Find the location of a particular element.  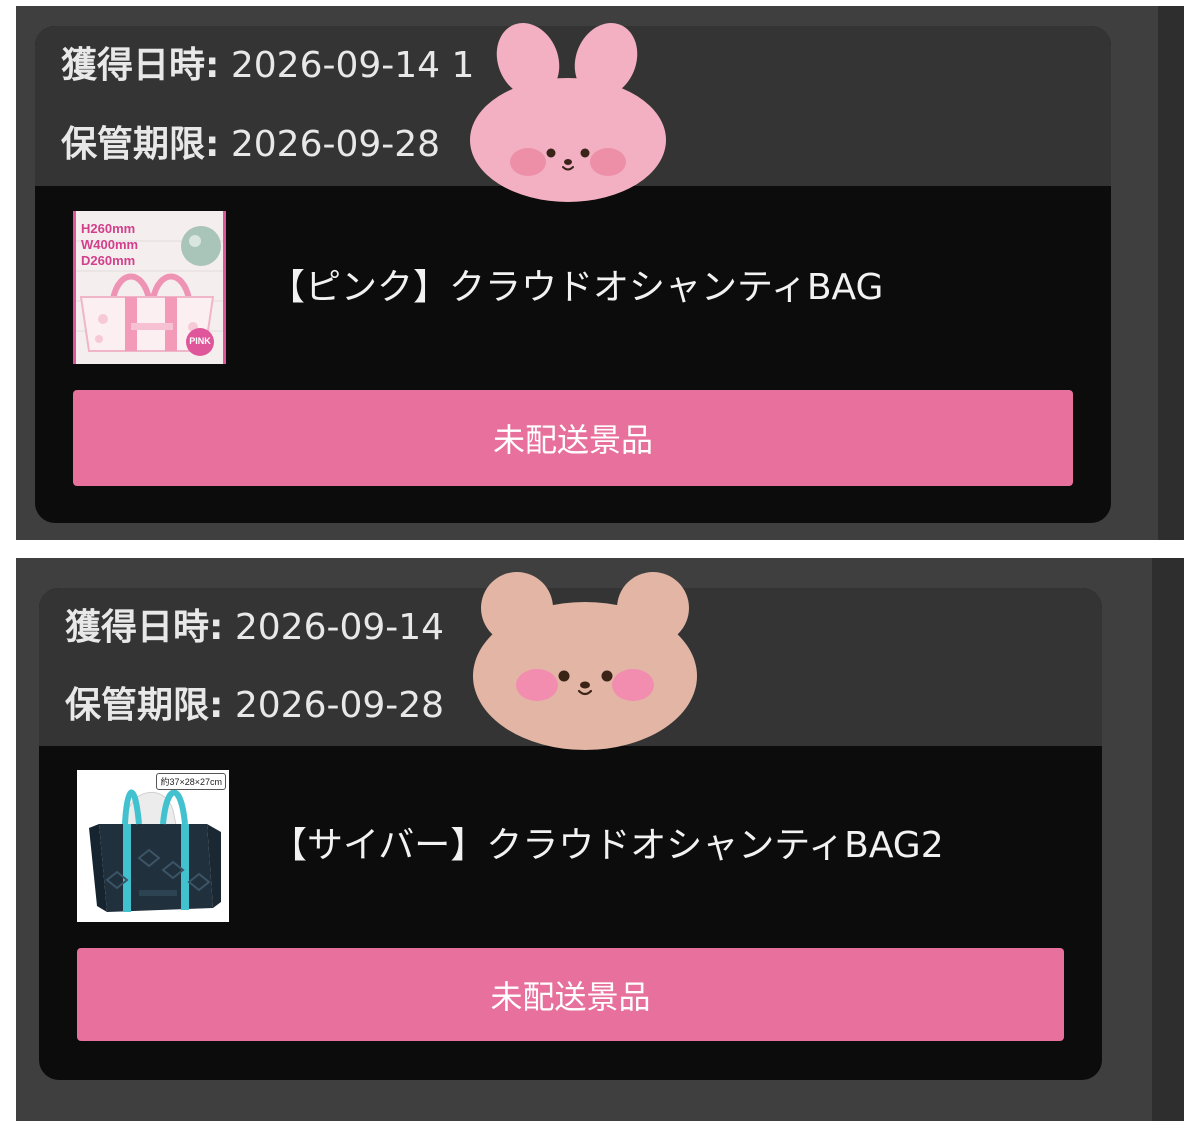

bear-face-sticker is located at coordinates (585, 661).